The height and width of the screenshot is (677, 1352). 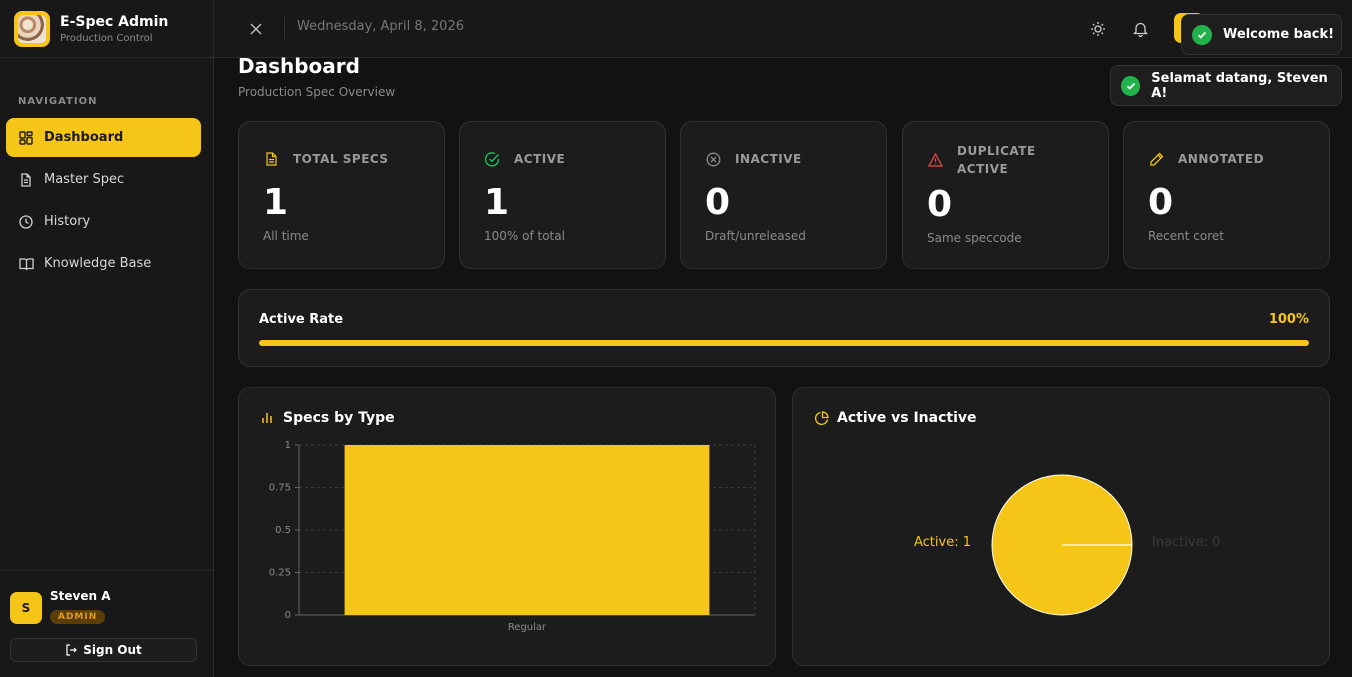 I want to click on bar, so click(x=527, y=530).